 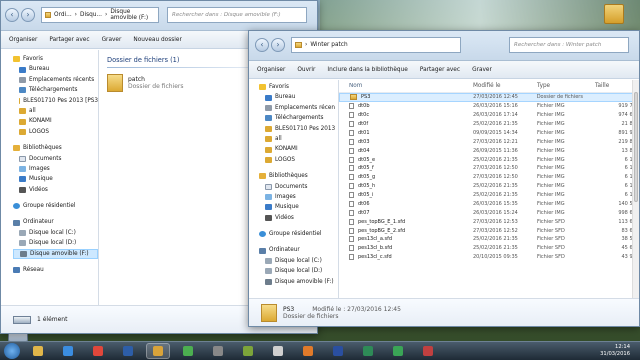 What do you see at coordinates (218, 351) in the screenshot?
I see `game-icon` at bounding box center [218, 351].